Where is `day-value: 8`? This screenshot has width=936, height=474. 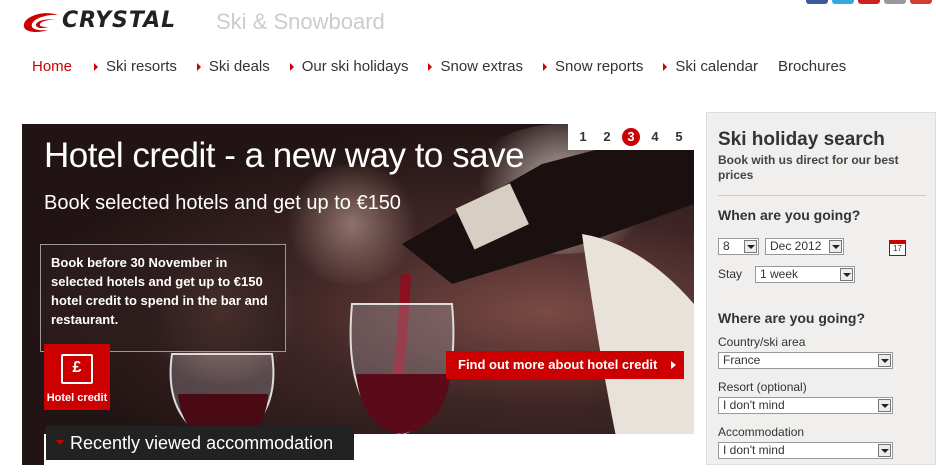
day-value: 8 is located at coordinates (726, 246).